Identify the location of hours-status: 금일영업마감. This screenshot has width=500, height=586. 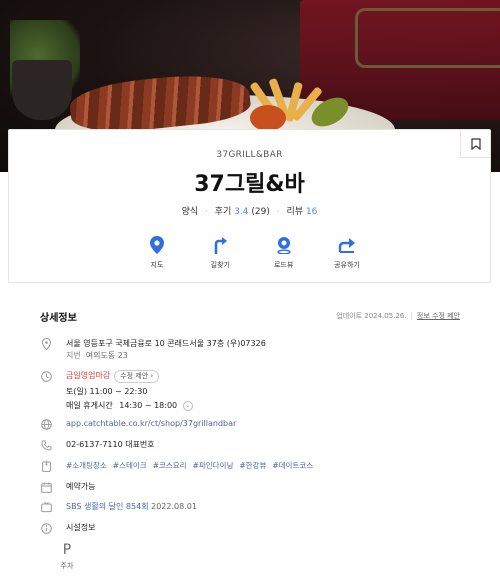
(88, 375).